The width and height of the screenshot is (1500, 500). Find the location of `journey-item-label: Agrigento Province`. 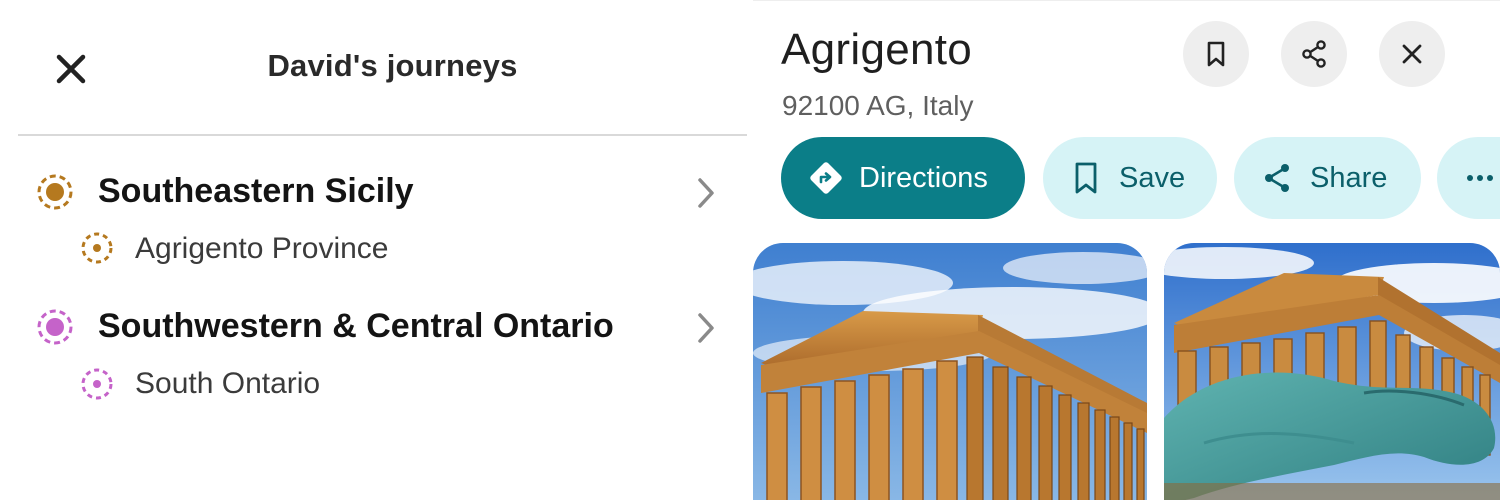

journey-item-label: Agrigento Province is located at coordinates (262, 248).